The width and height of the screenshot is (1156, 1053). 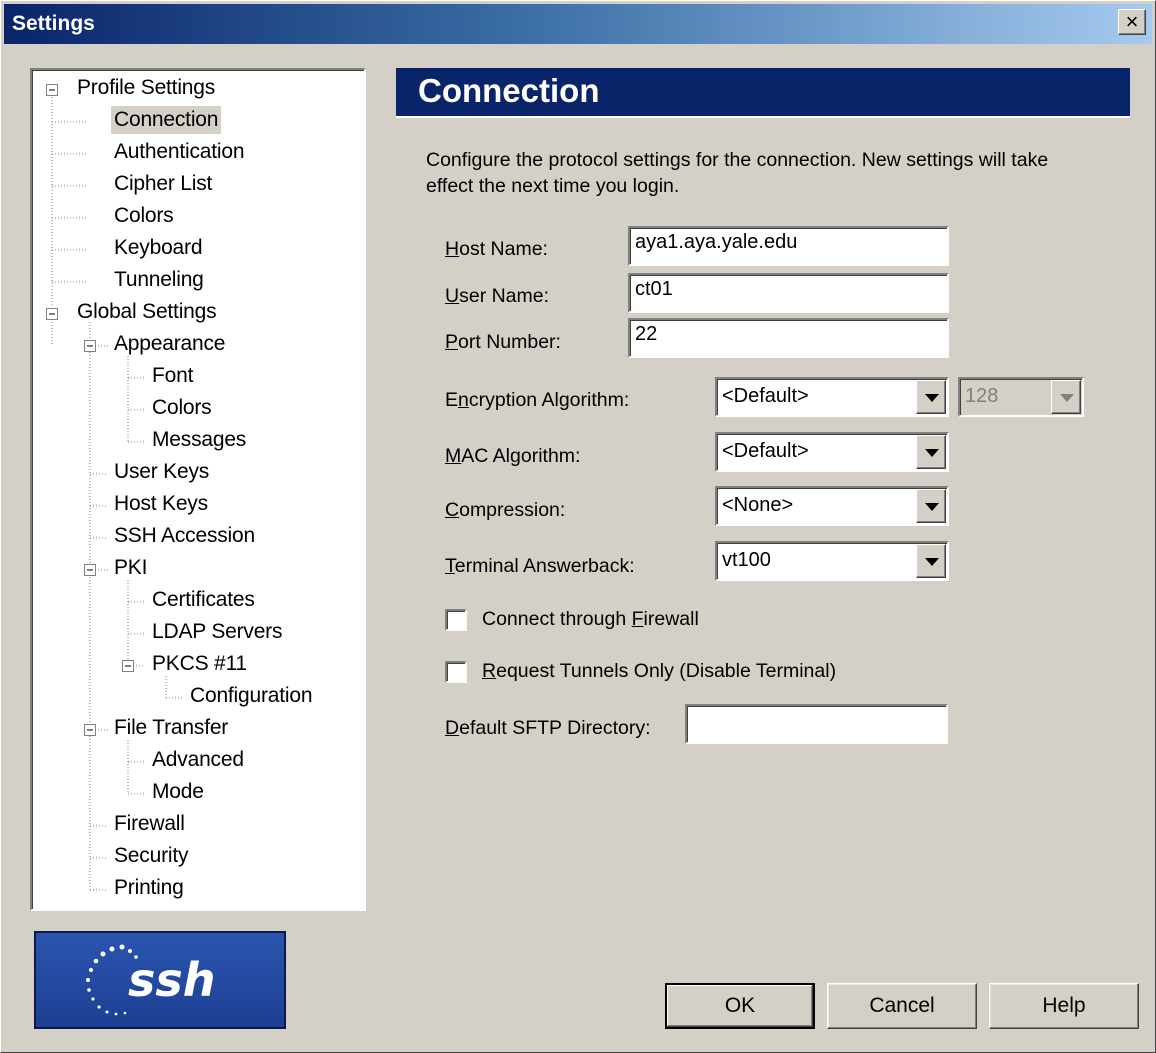 I want to click on tree-item-keyboard: Keyboard, so click(x=158, y=248).